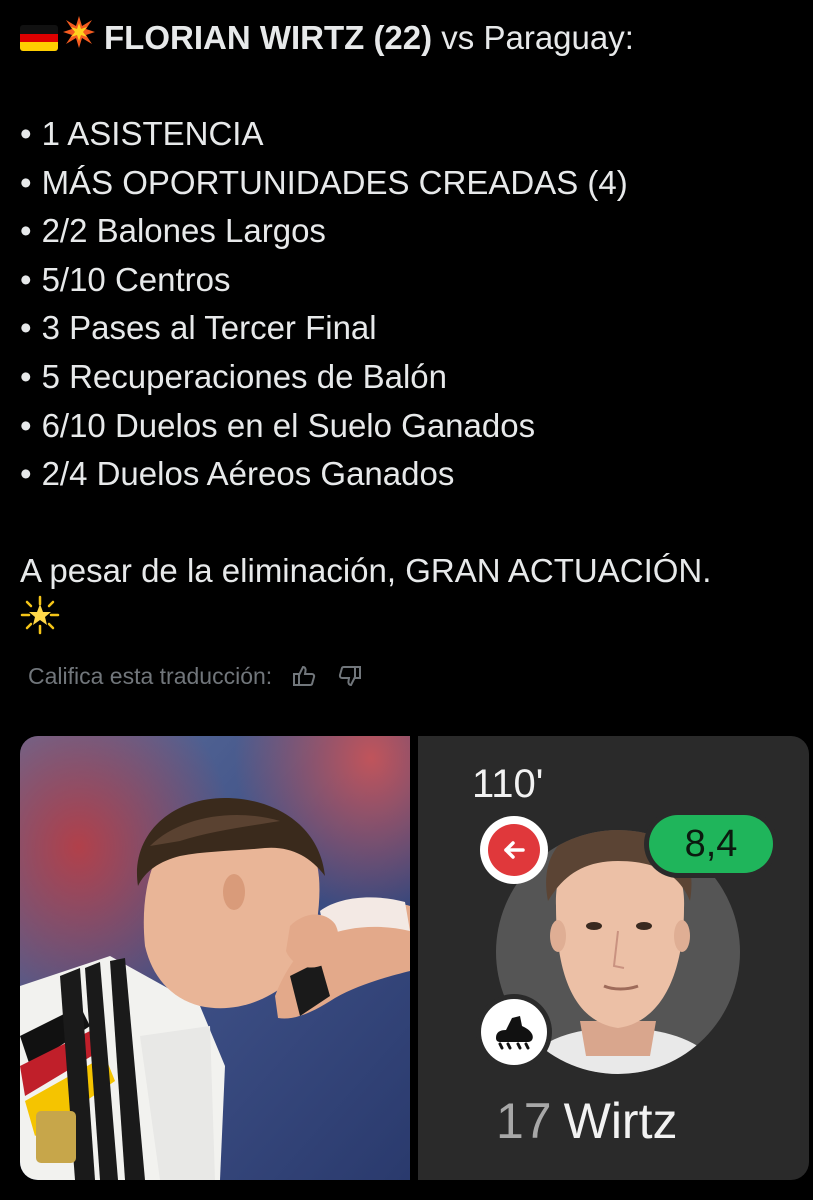 The image size is (813, 1200). What do you see at coordinates (350, 676) in the screenshot?
I see `thumbs-down-icon` at bounding box center [350, 676].